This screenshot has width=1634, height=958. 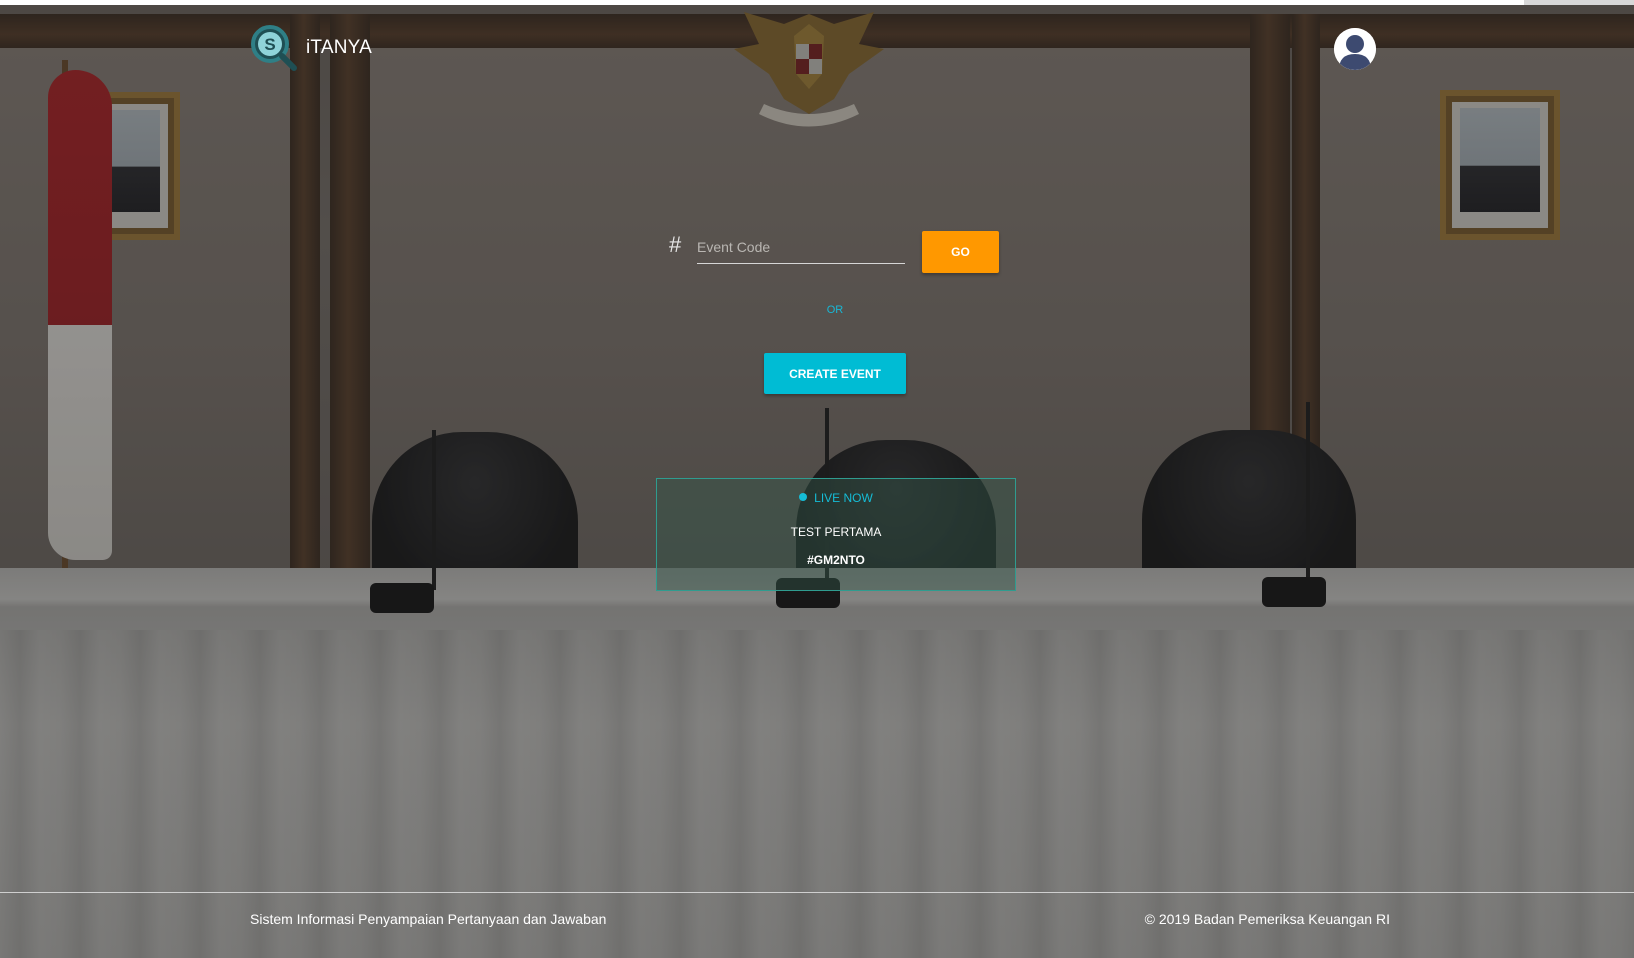 What do you see at coordinates (960, 252) in the screenshot?
I see `go-button: GO` at bounding box center [960, 252].